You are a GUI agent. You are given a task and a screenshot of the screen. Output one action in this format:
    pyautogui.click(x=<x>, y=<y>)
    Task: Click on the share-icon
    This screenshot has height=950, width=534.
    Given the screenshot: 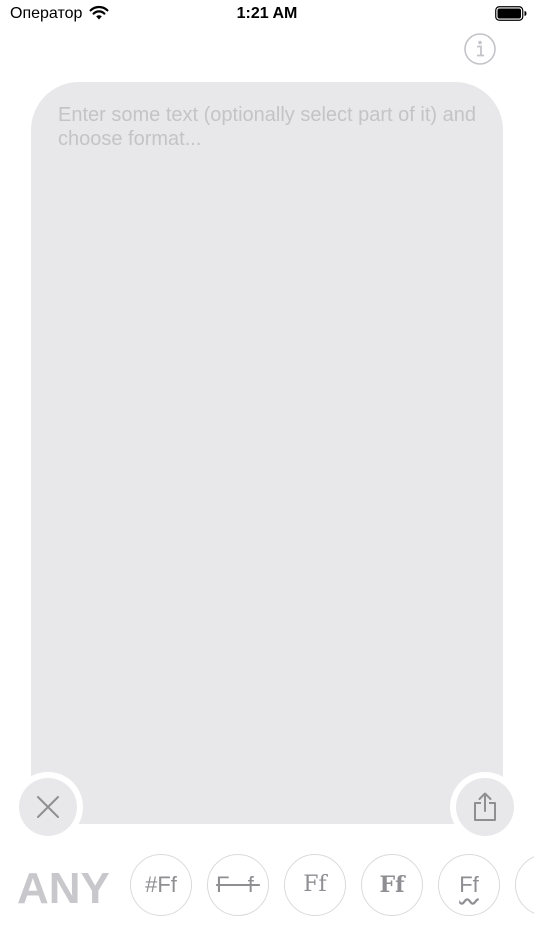 What is the action you would take?
    pyautogui.click(x=485, y=806)
    